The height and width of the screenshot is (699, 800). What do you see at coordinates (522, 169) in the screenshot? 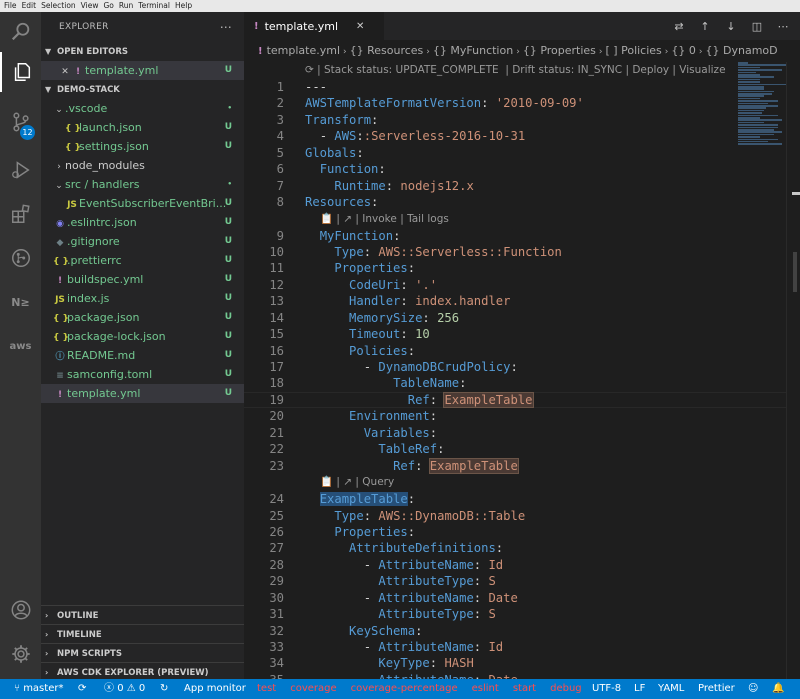
I see `code-line: 6 Function:` at bounding box center [522, 169].